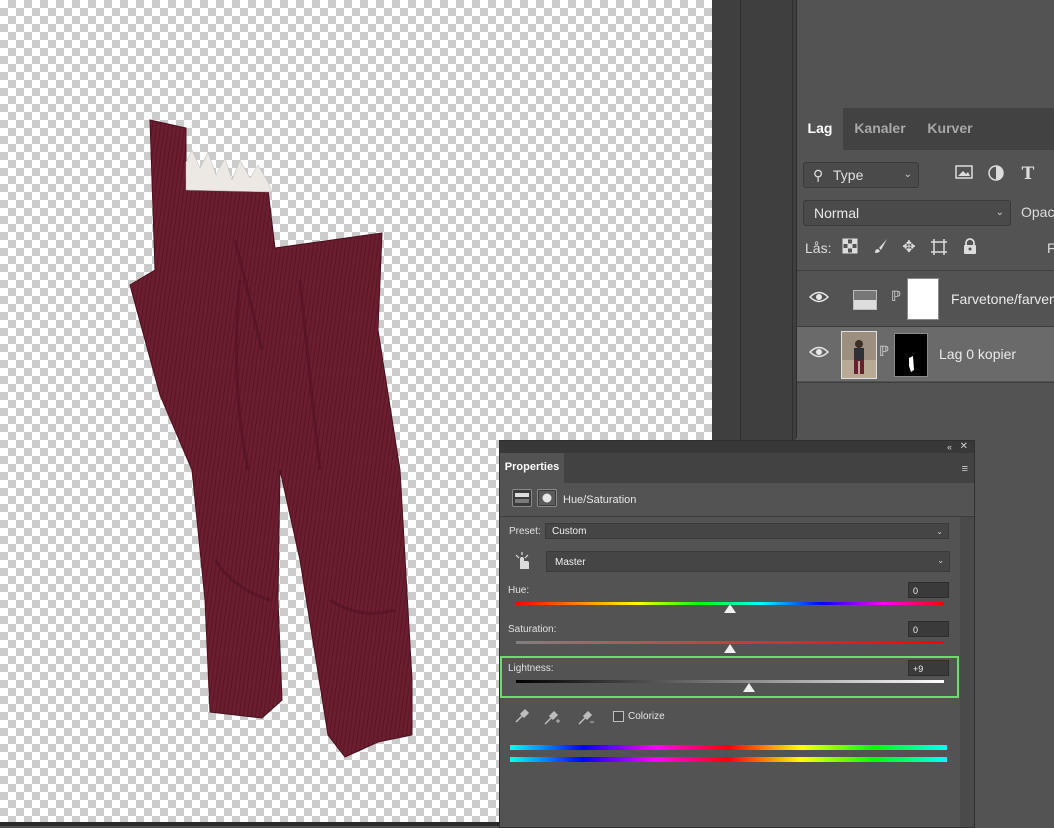 The image size is (1054, 828). I want to click on layer-name: Lag 0 kopier, so click(978, 354).